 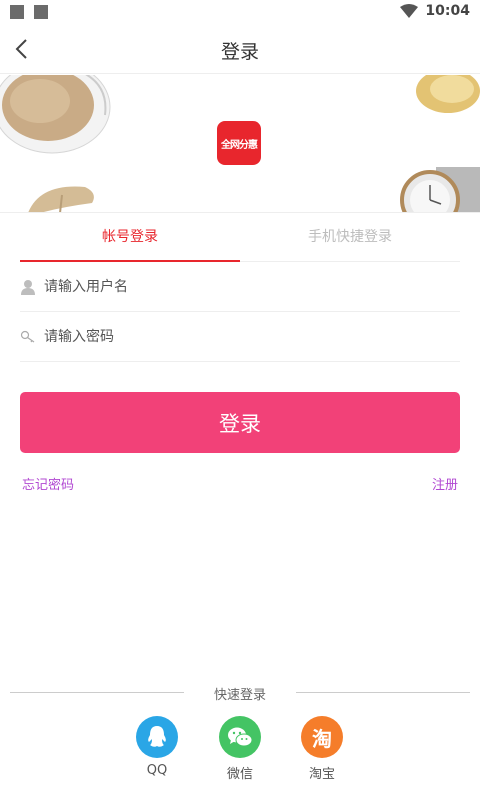 I want to click on key-icon, so click(x=27, y=336).